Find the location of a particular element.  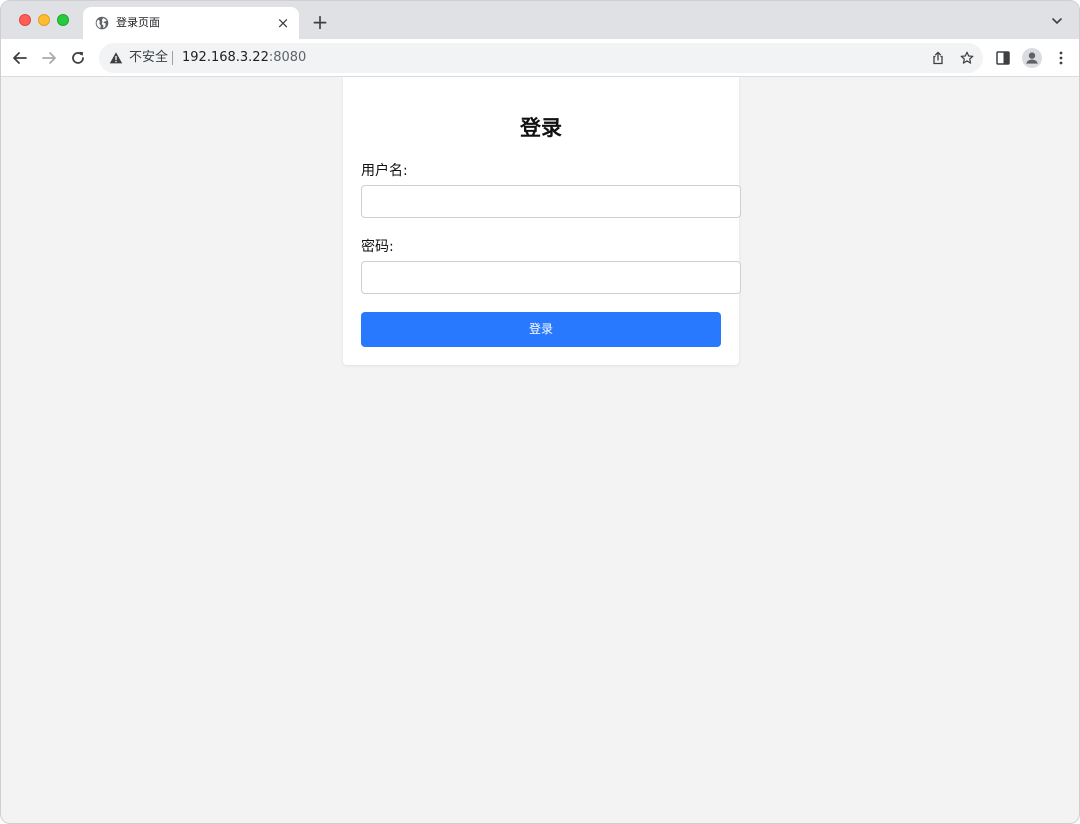

side-panel-icon is located at coordinates (1003, 58).